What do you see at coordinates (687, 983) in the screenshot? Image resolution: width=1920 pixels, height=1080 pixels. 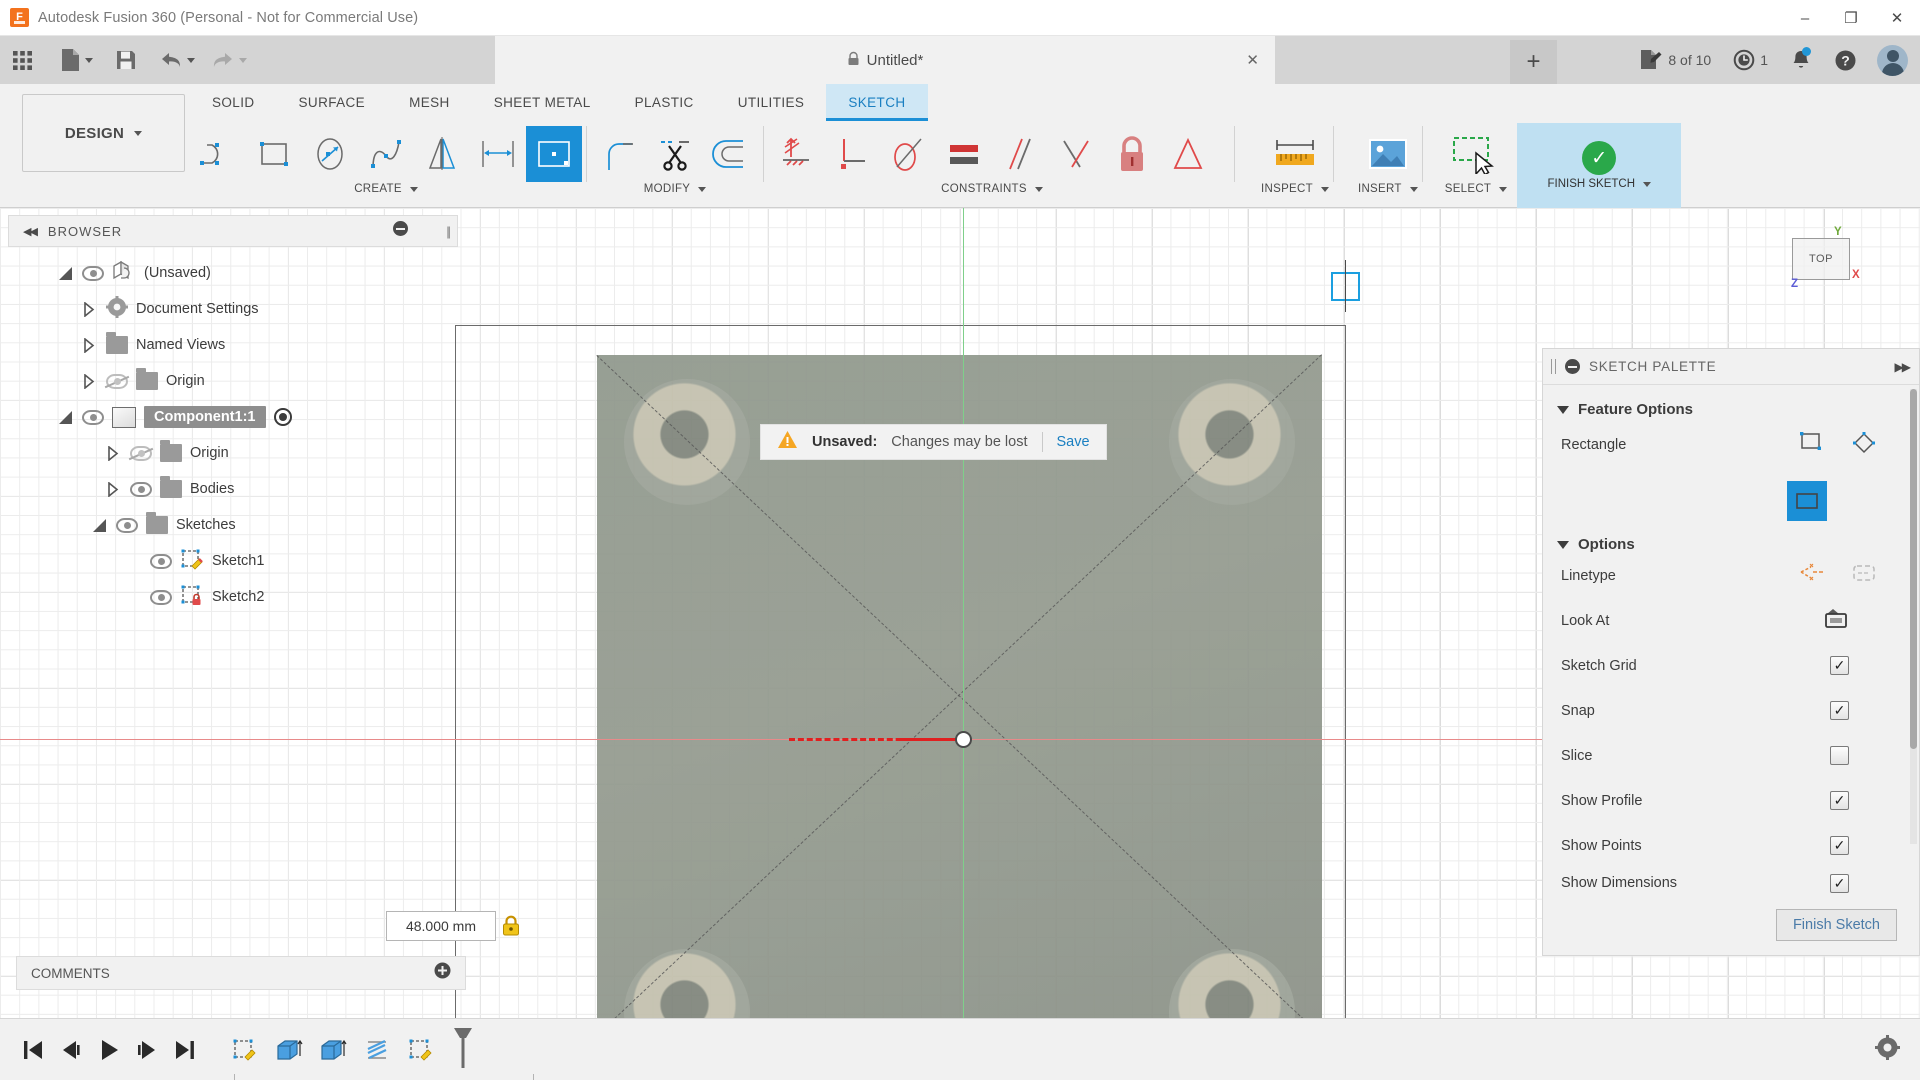 I see `bolt-hole-bottom-left` at bounding box center [687, 983].